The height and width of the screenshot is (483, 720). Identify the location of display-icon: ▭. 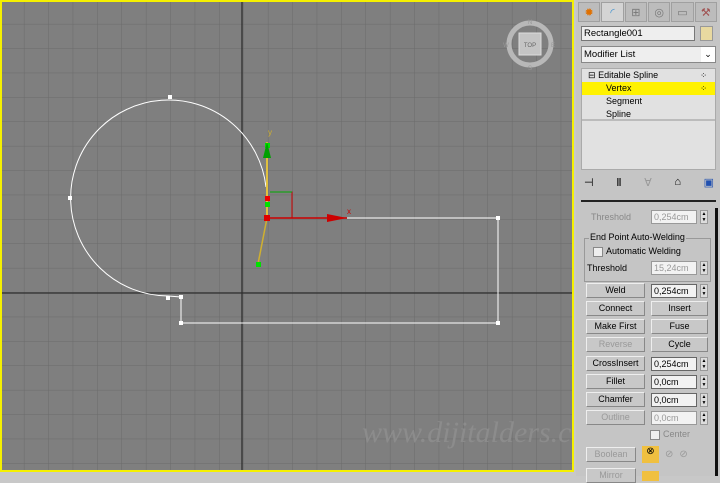
(682, 12).